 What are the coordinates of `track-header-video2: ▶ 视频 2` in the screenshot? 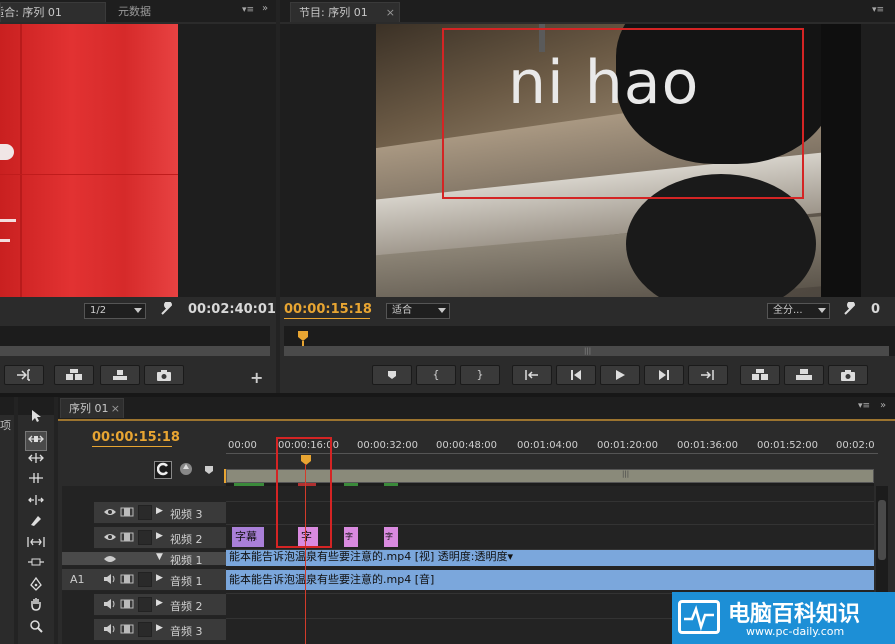 It's located at (160, 538).